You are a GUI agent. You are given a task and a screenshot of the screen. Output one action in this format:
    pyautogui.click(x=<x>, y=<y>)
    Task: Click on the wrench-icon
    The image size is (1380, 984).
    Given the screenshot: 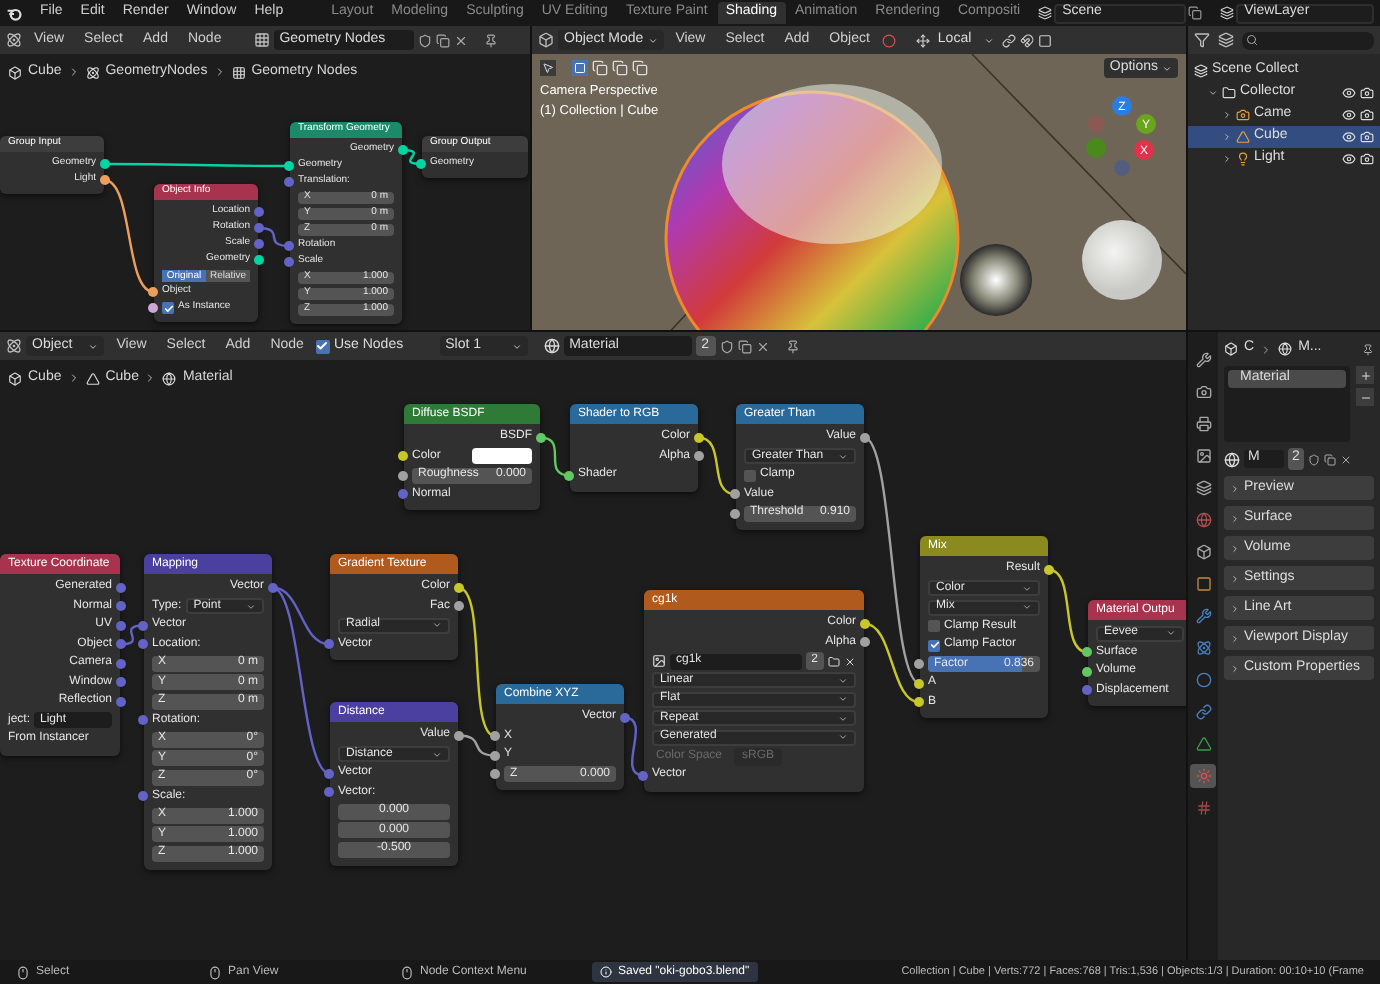 What is the action you would take?
    pyautogui.click(x=1203, y=616)
    